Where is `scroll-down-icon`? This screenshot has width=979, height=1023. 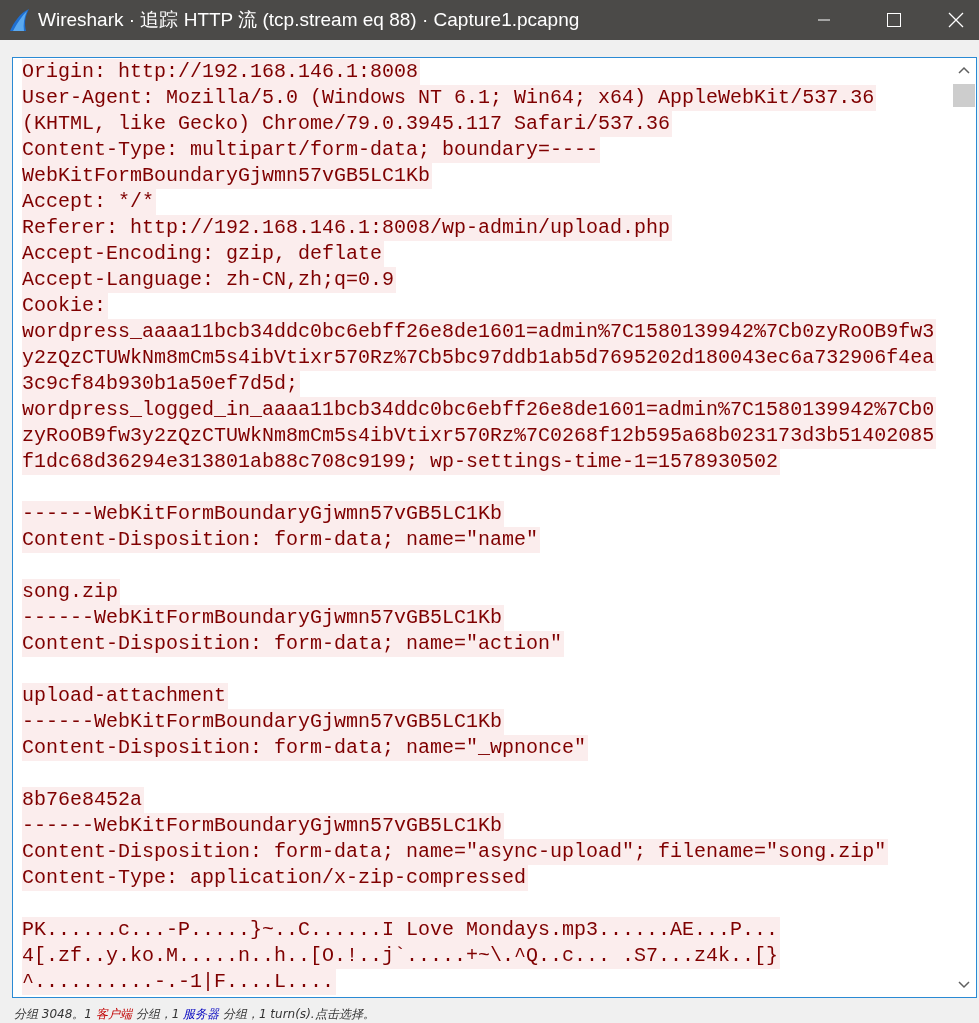 scroll-down-icon is located at coordinates (964, 985).